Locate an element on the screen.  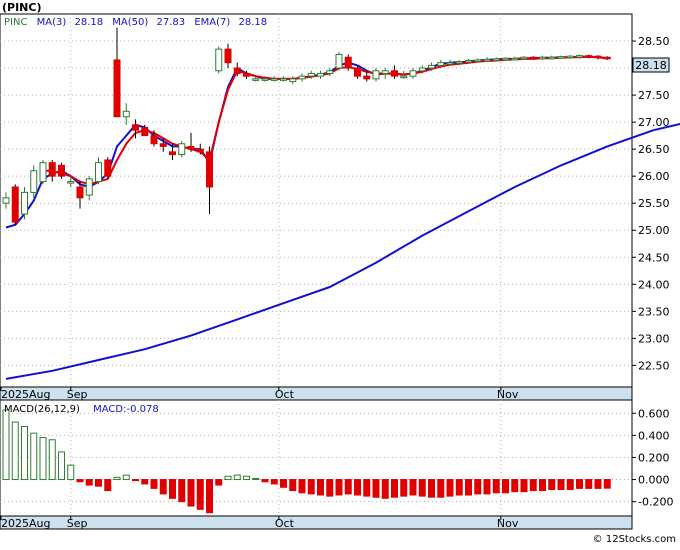
legend-ma3-label: MA(3) is located at coordinates (52, 22).